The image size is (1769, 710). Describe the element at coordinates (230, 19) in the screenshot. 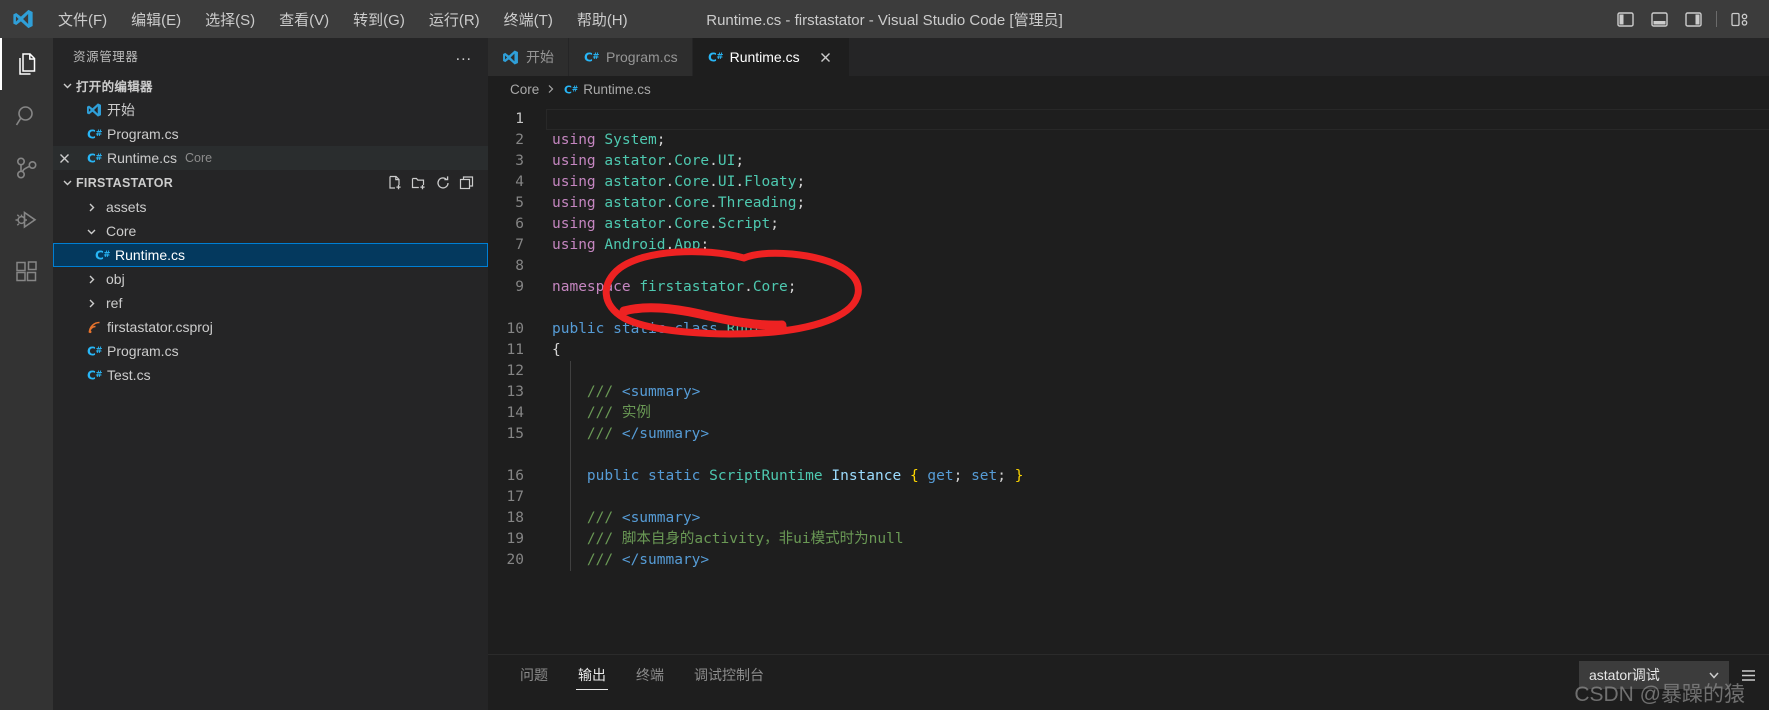

I see `menu-selection: 选择(S)` at that location.